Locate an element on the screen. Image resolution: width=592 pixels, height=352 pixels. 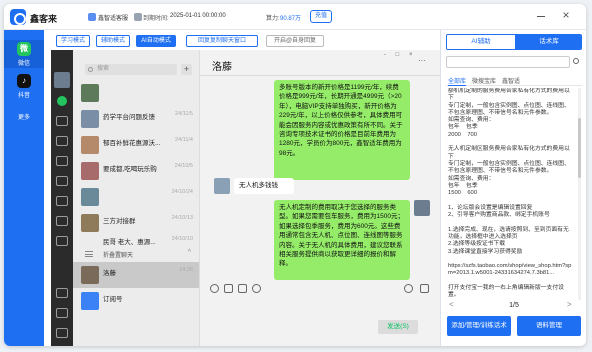
minimize-icon is located at coordinates (541, 16).